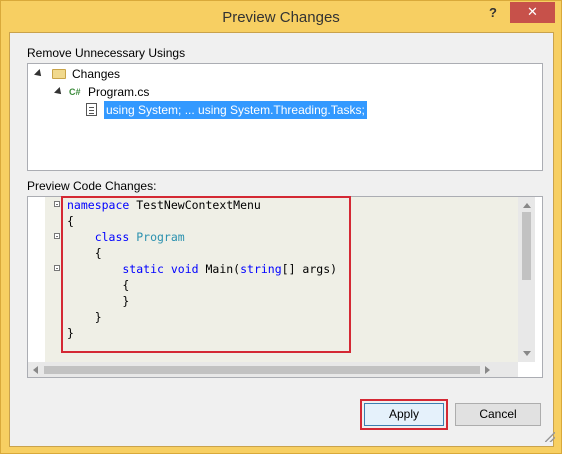 The width and height of the screenshot is (562, 454). What do you see at coordinates (96, 74) in the screenshot?
I see `tree-item-label: Changes` at bounding box center [96, 74].